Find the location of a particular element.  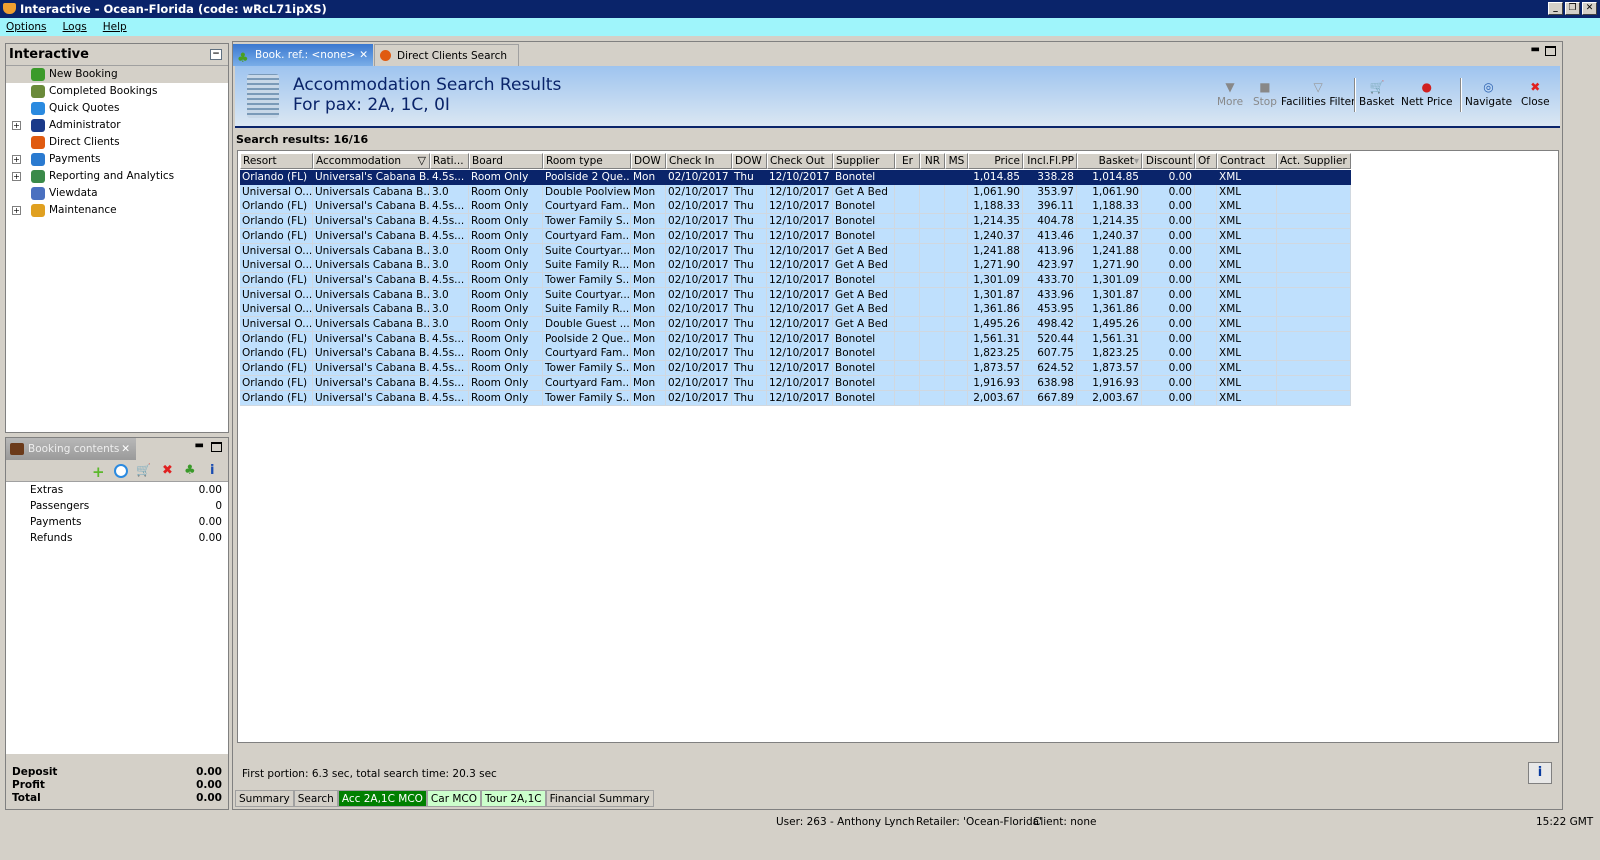

bottom-tab-car-mco: Car MCO is located at coordinates (453, 798).